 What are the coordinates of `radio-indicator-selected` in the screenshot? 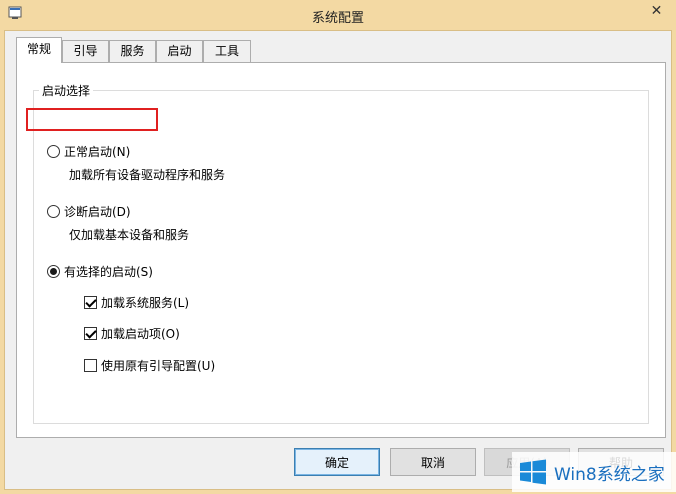 It's located at (53, 271).